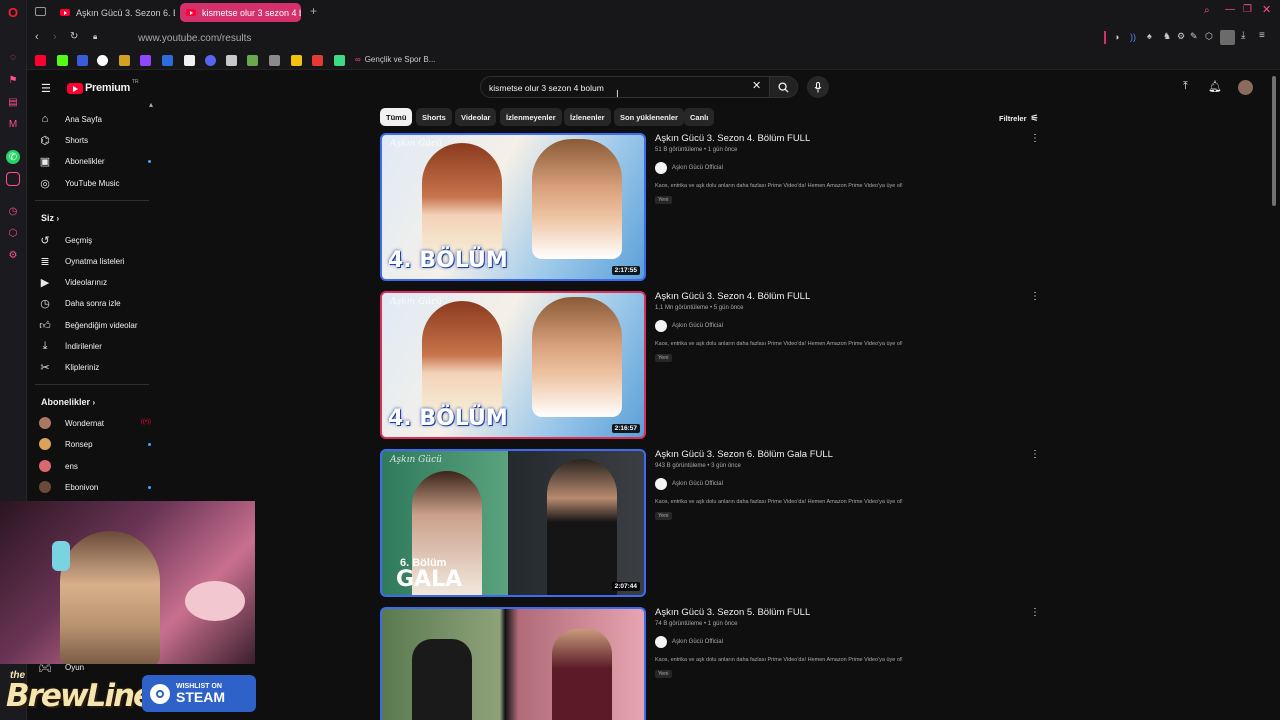 Image resolution: width=1280 pixels, height=720 pixels. Describe the element at coordinates (1167, 36) in the screenshot. I see `extension-b-icon: ♞` at that location.